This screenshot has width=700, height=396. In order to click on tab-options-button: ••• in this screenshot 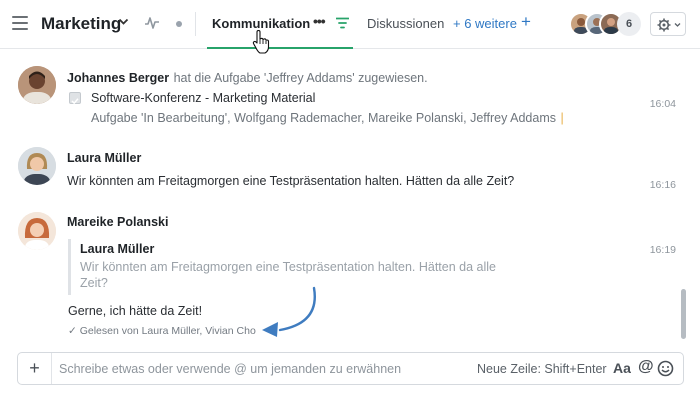, I will do `click(319, 21)`.